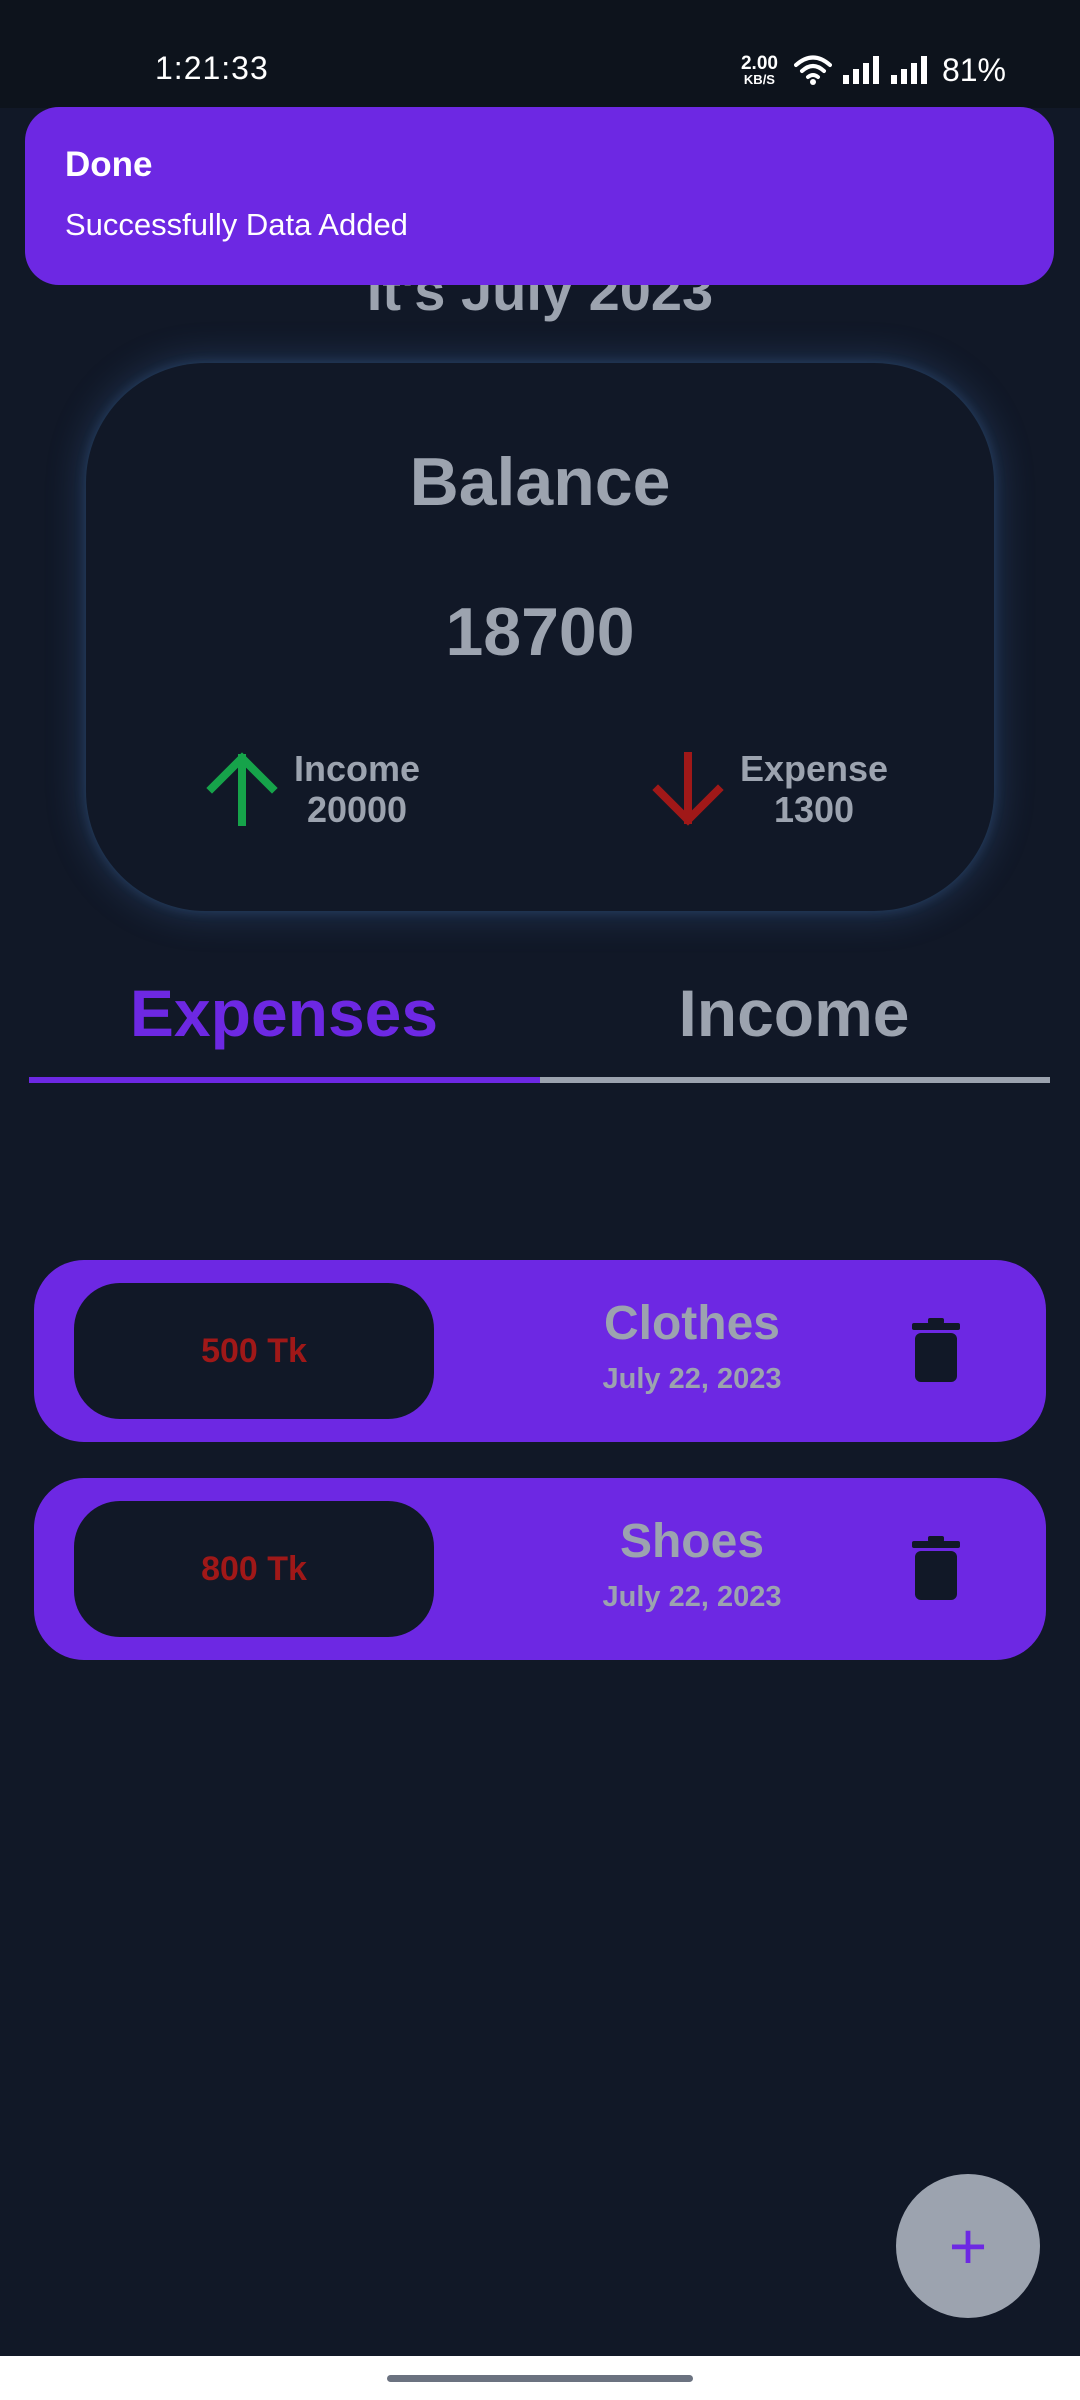 The height and width of the screenshot is (2400, 1080). Describe the element at coordinates (968, 2246) in the screenshot. I see `add-expense-button: +` at that location.